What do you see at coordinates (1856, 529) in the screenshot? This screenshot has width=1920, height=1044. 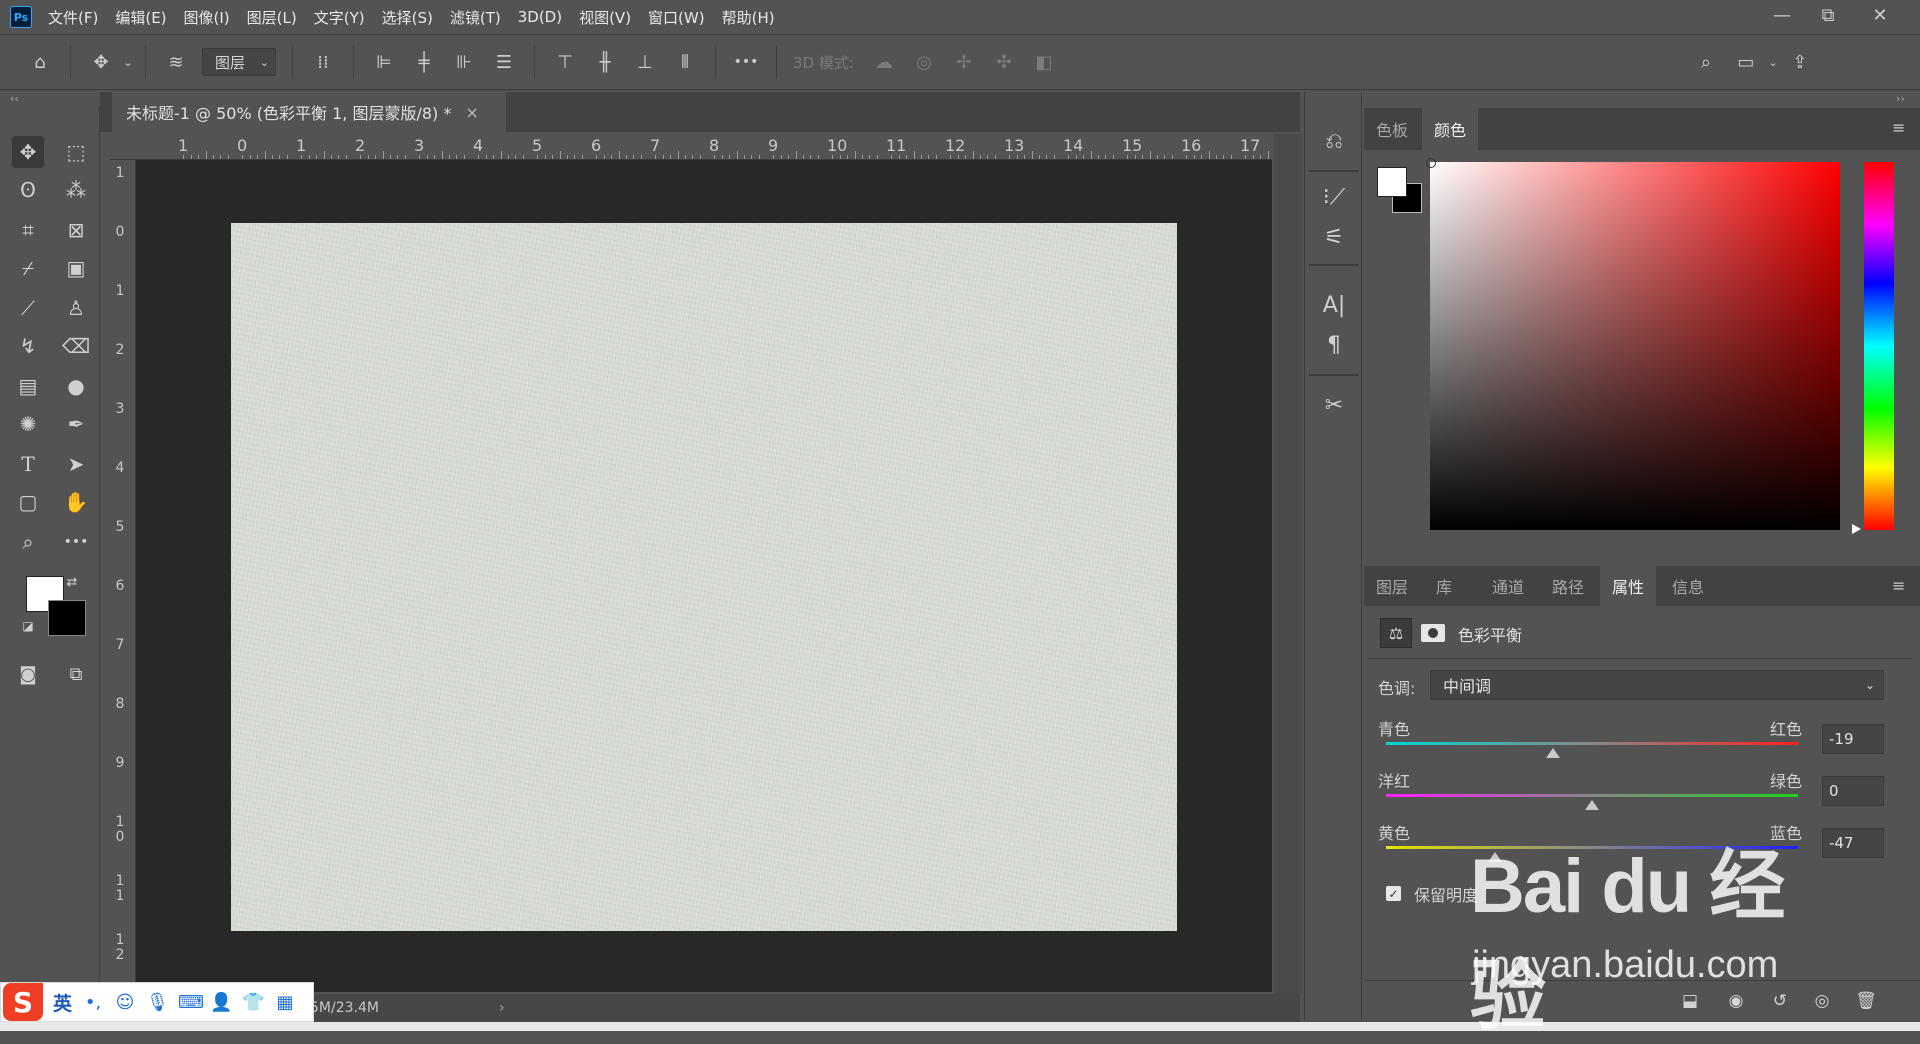 I see `hue-slider-marker` at bounding box center [1856, 529].